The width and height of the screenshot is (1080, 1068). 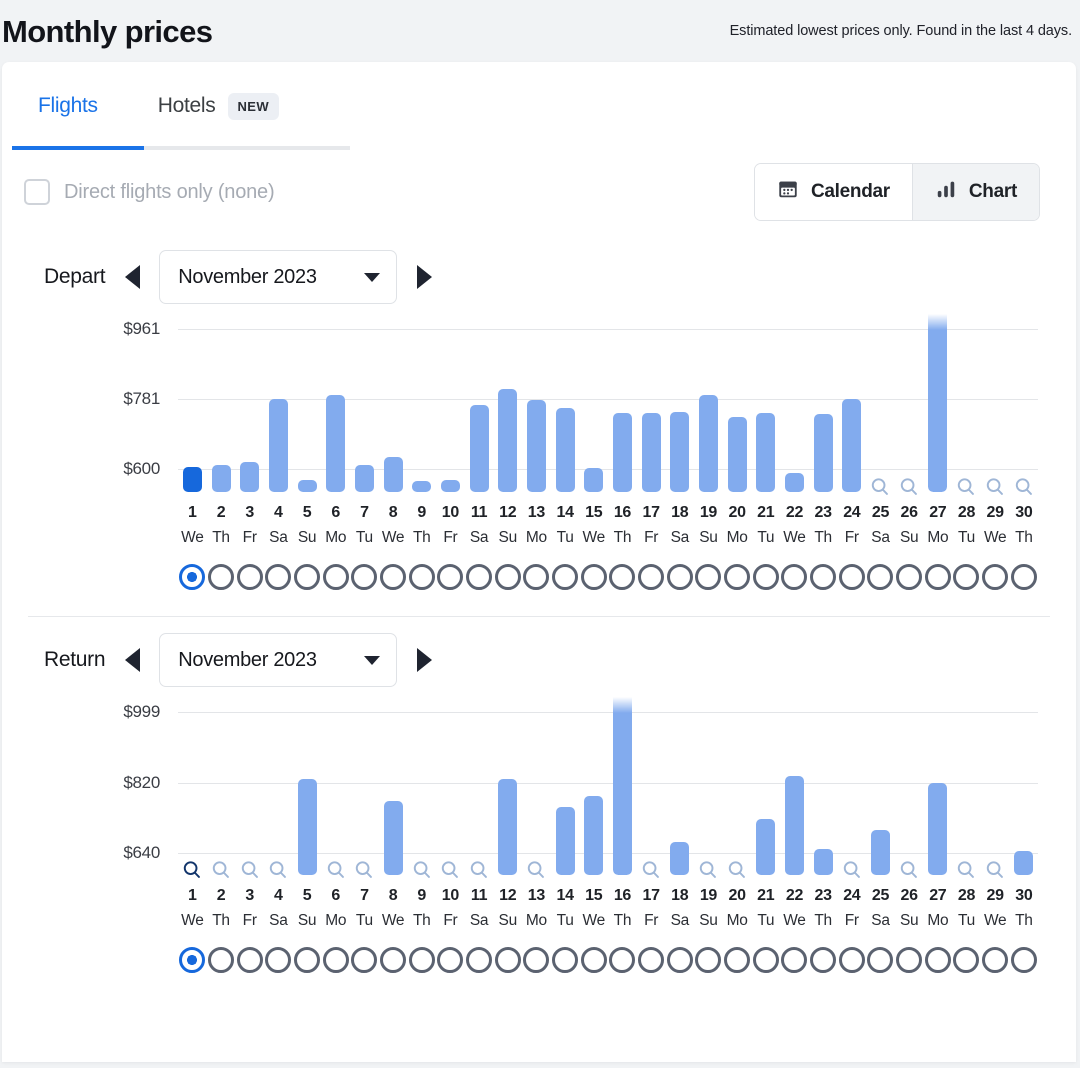 What do you see at coordinates (995, 525) in the screenshot?
I see `day-cell: 29 We` at bounding box center [995, 525].